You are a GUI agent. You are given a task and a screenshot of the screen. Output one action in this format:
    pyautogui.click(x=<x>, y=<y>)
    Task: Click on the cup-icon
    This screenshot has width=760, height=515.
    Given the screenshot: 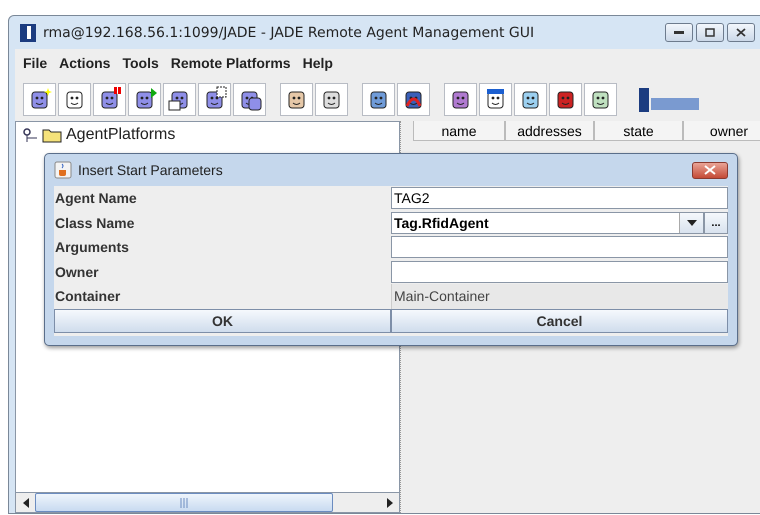 What is the action you would take?
    pyautogui.click(x=63, y=170)
    